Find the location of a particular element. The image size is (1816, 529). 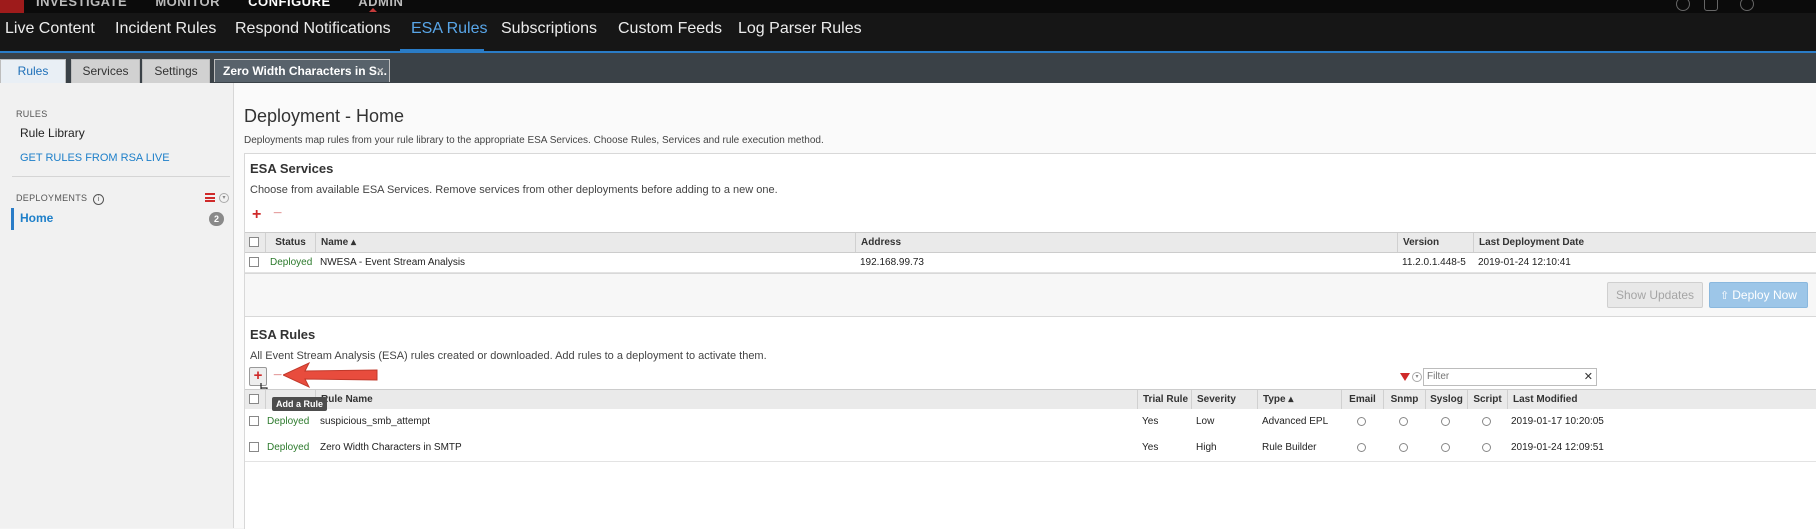

show-updates-button: Show Updates is located at coordinates (1655, 295).